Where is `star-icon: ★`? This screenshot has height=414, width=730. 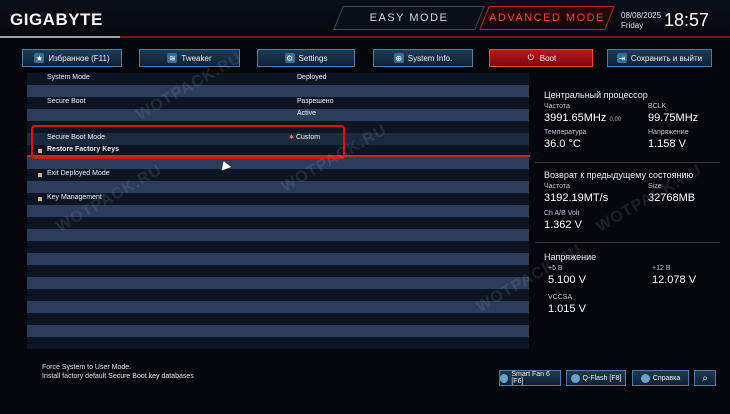
star-icon: ★ is located at coordinates (39, 58).